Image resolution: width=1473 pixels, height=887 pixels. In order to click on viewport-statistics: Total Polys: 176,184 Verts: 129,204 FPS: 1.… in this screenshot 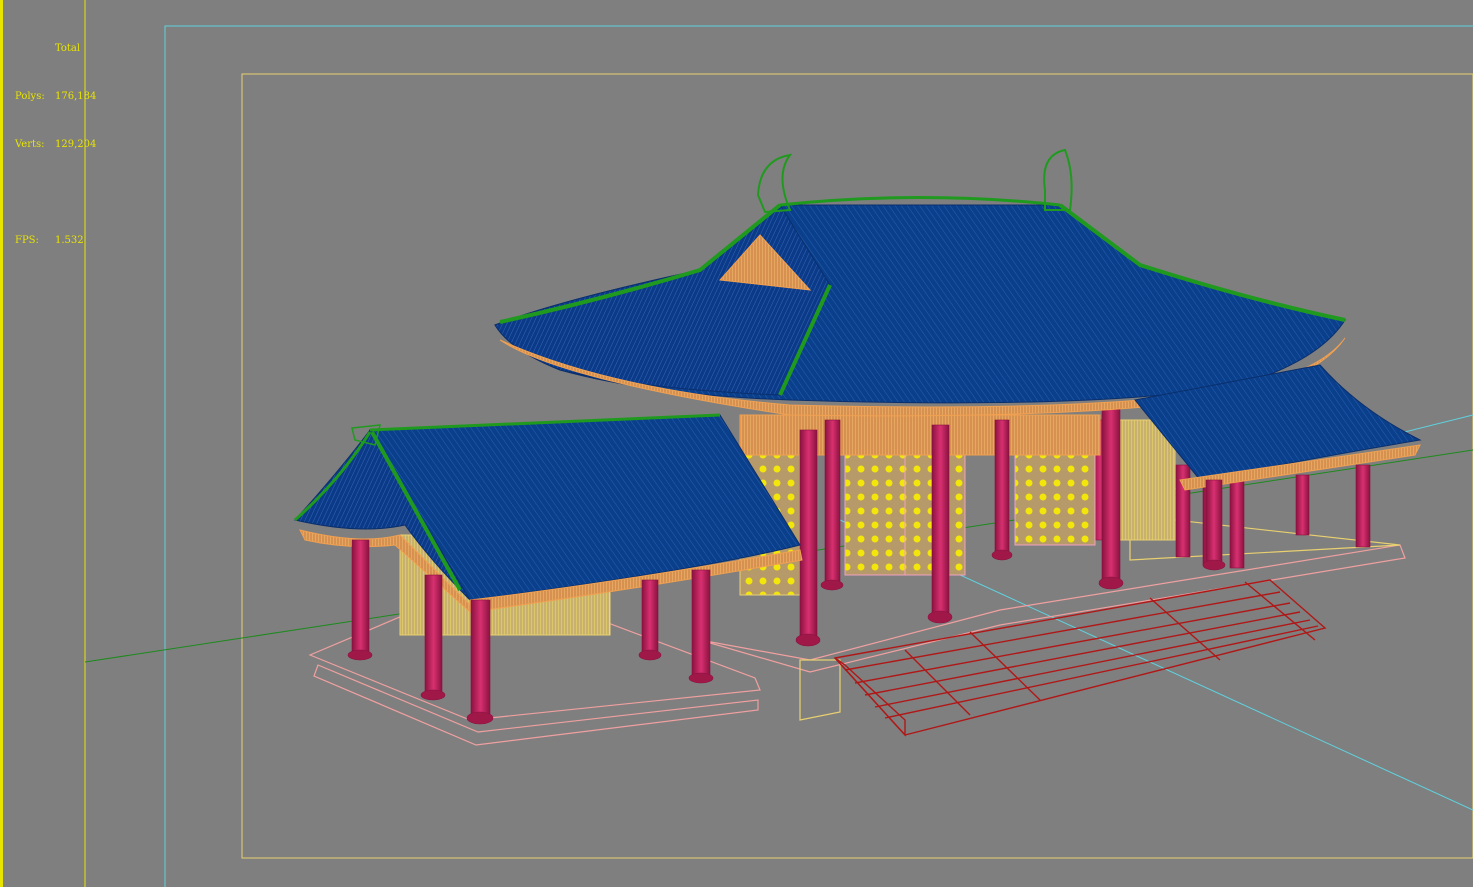, I will do `click(55, 145)`.